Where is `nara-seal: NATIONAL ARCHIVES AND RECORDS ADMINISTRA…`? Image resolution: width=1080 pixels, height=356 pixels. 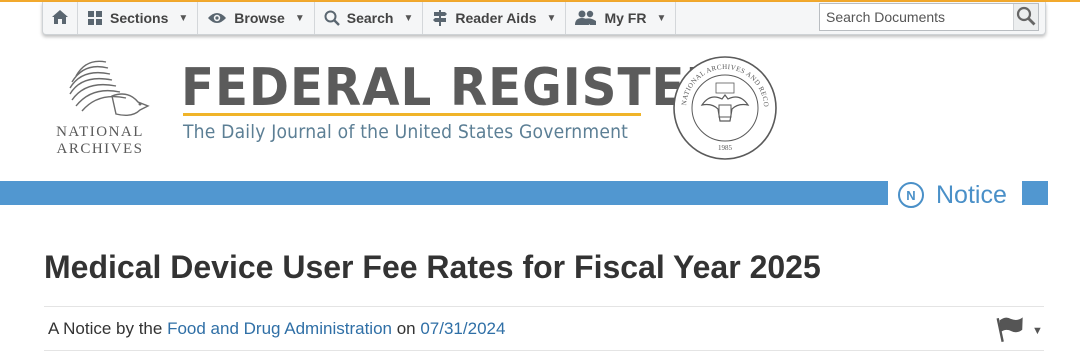
nara-seal: NATIONAL ARCHIVES AND RECORDS ADMINISTRA… is located at coordinates (723, 105).